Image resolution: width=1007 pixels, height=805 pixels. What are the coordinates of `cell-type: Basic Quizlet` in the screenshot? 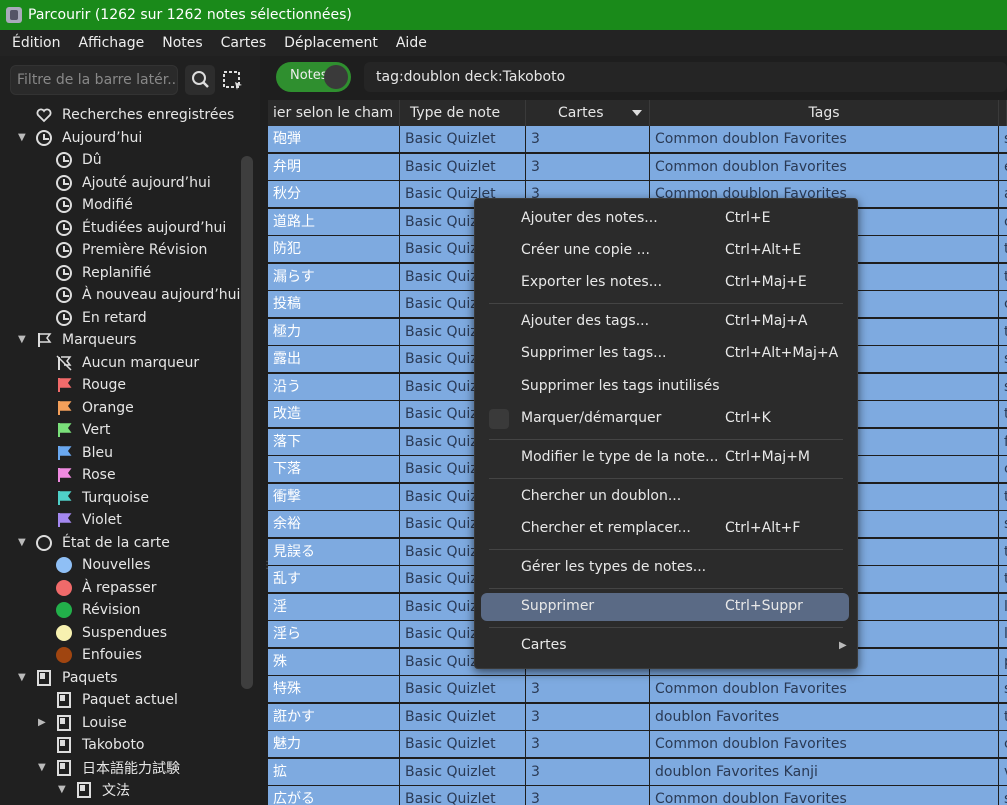 It's located at (462, 716).